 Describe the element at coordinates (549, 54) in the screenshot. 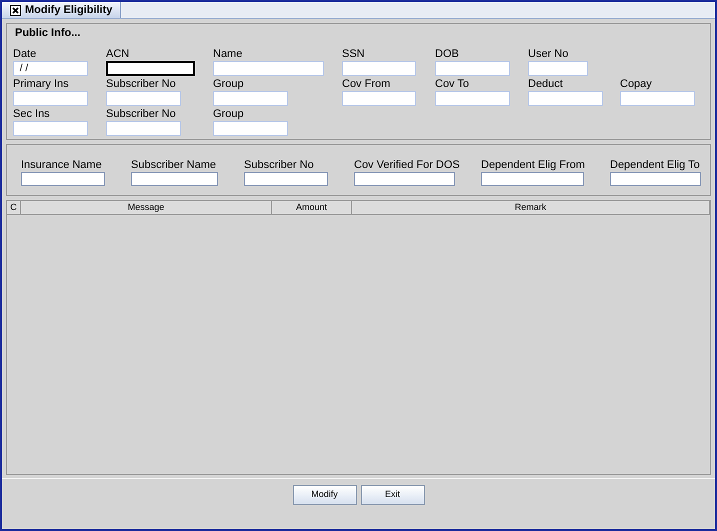

I see `field-label: User No` at that location.